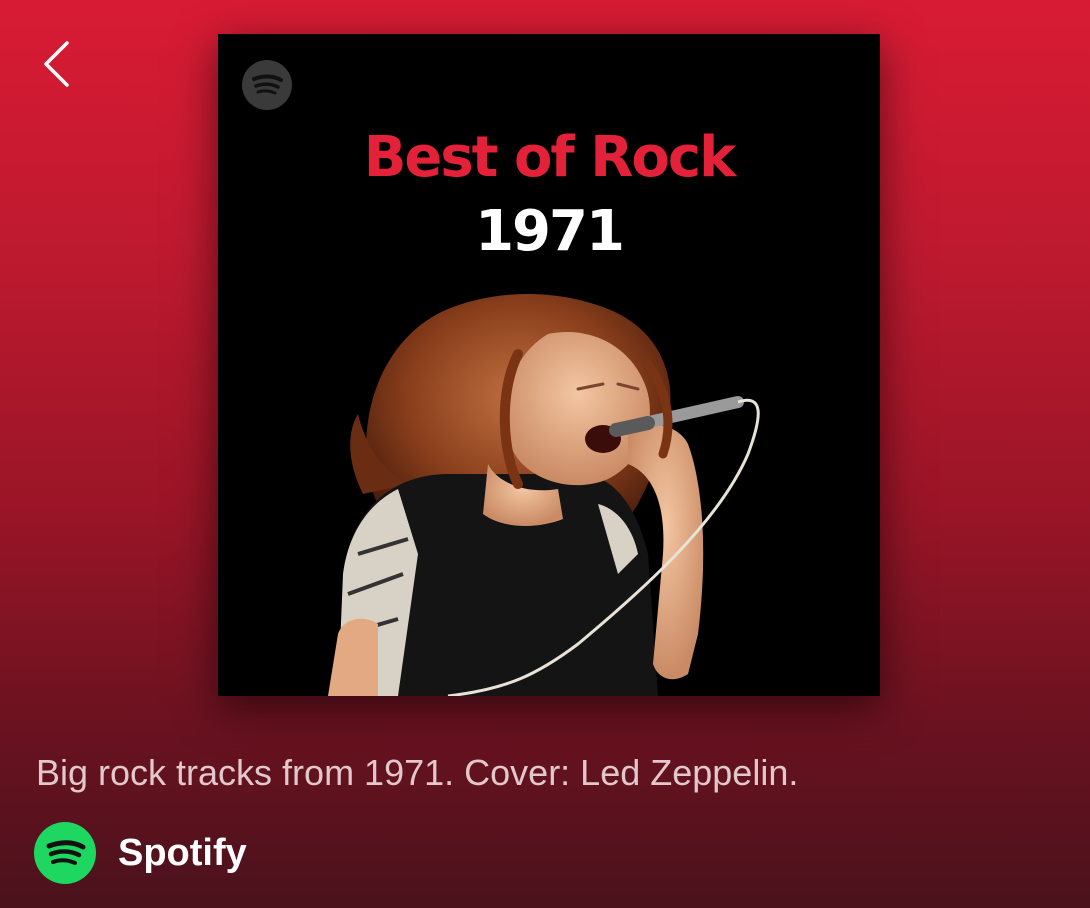 This screenshot has width=1090, height=908. What do you see at coordinates (182, 852) in the screenshot?
I see `owner-name: Spotify` at bounding box center [182, 852].